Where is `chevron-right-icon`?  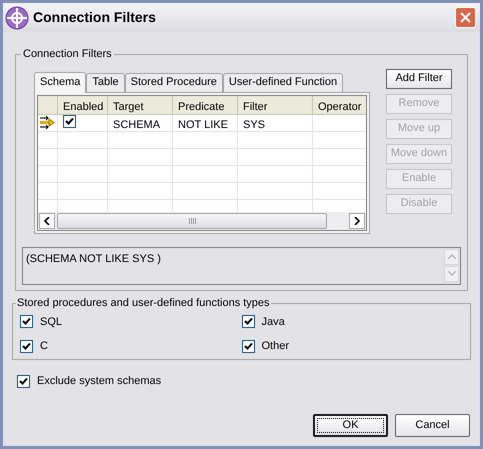
chevron-right-icon is located at coordinates (357, 220).